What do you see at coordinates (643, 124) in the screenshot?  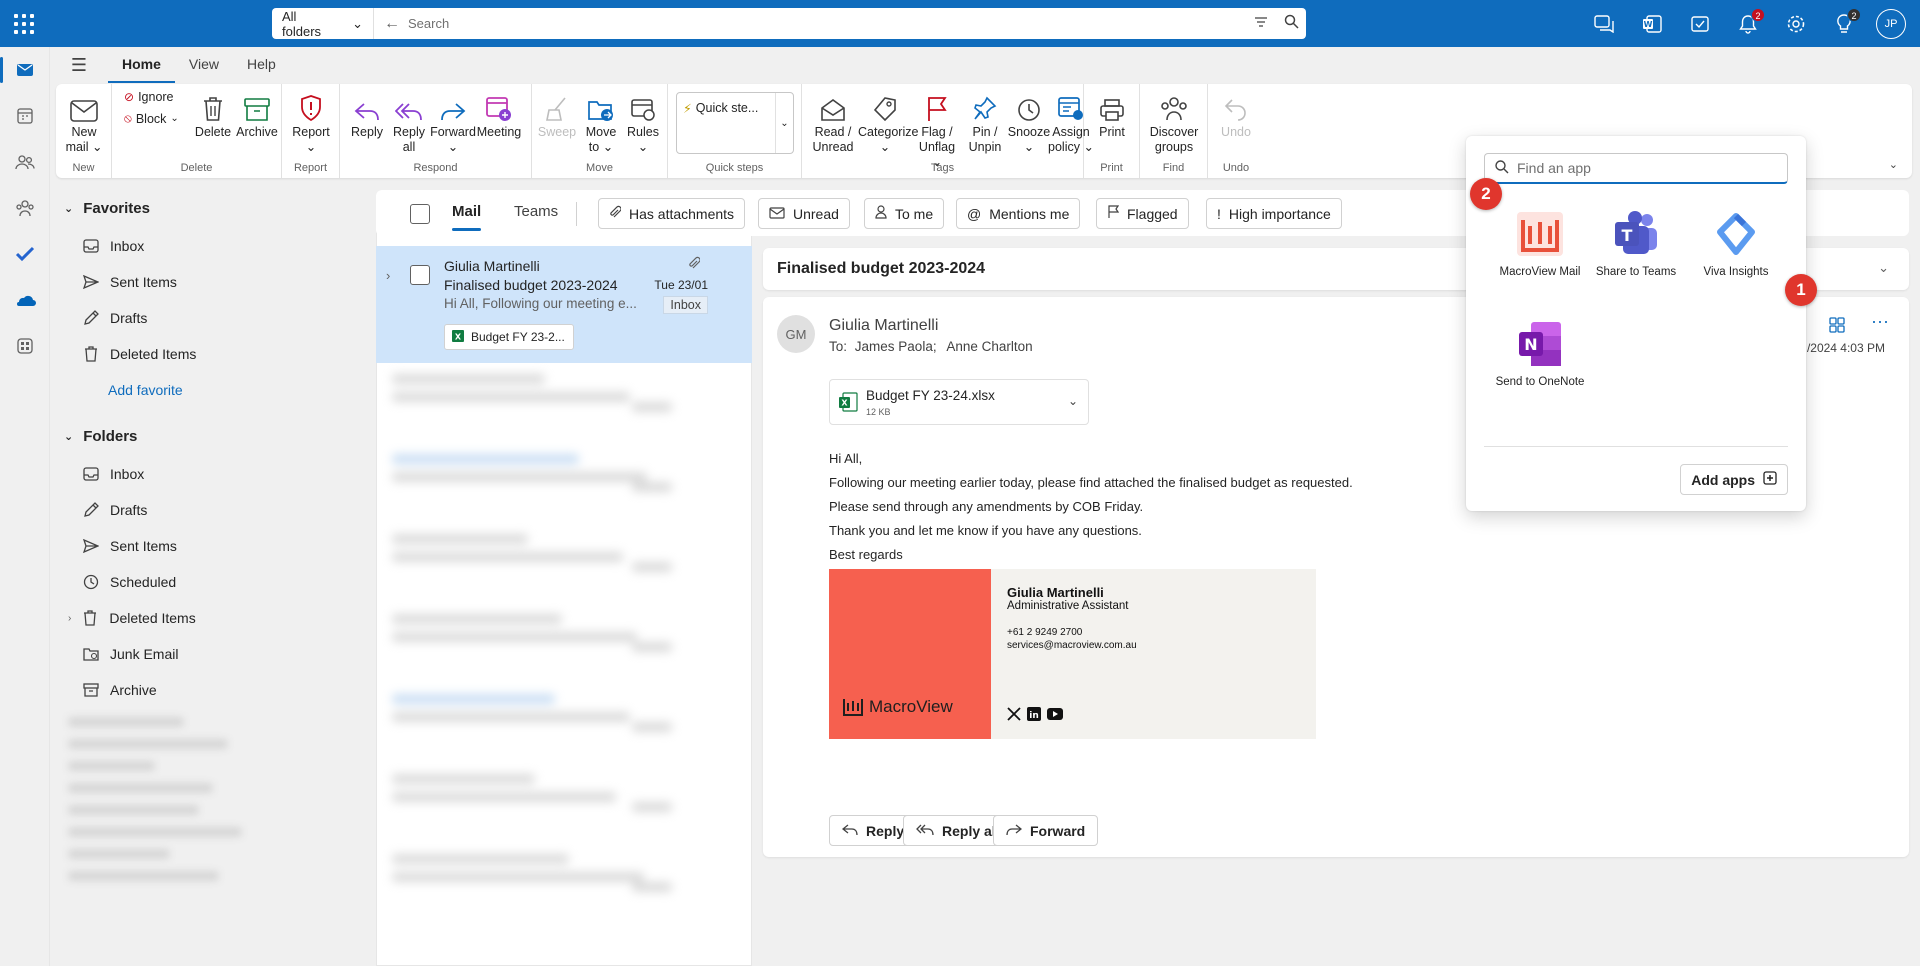 I see `rules-button: Rules ⌄` at bounding box center [643, 124].